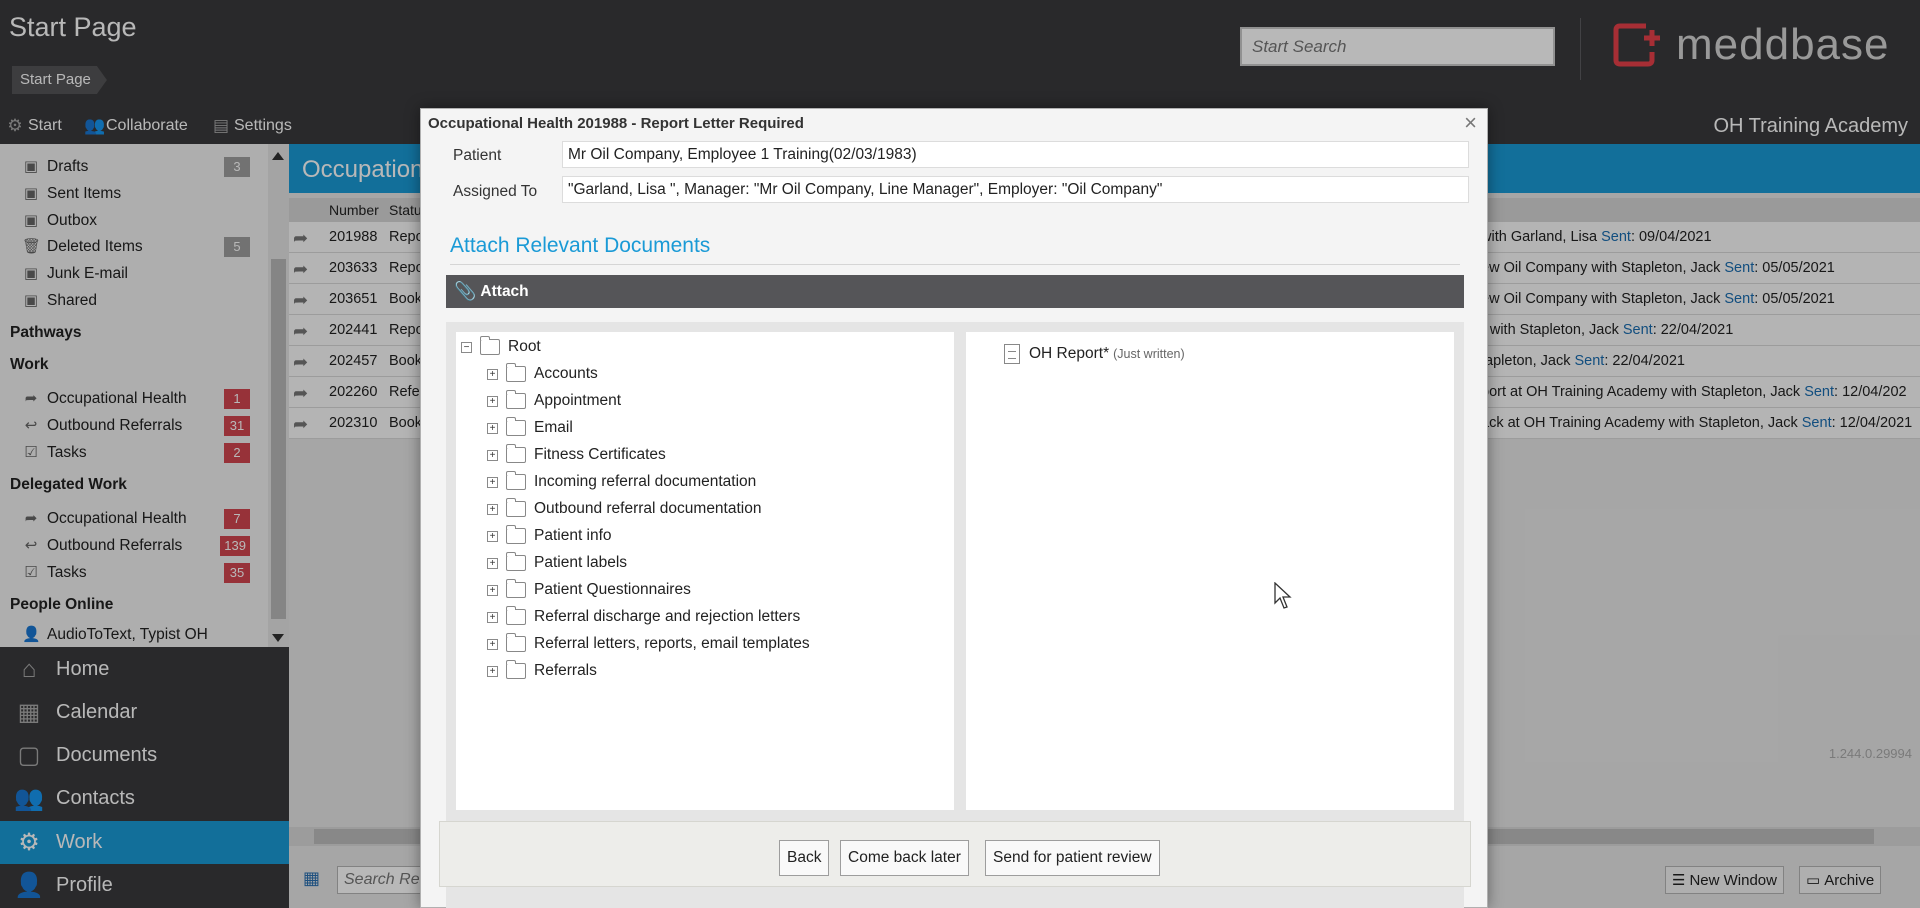 The image size is (1920, 908). I want to click on tree-node-label: Referral discharge and rejection letters, so click(667, 616).